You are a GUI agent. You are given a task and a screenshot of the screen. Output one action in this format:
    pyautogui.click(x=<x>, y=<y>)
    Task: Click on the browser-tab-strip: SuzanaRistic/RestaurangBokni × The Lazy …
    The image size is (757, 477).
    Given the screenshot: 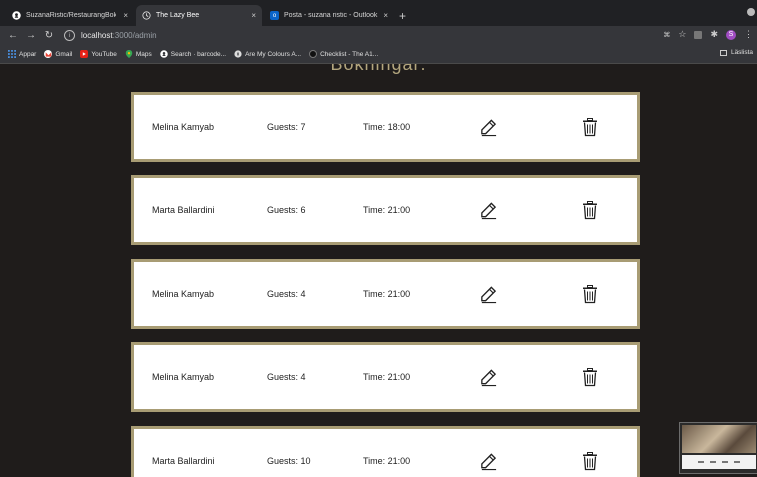 What is the action you would take?
    pyautogui.click(x=378, y=13)
    